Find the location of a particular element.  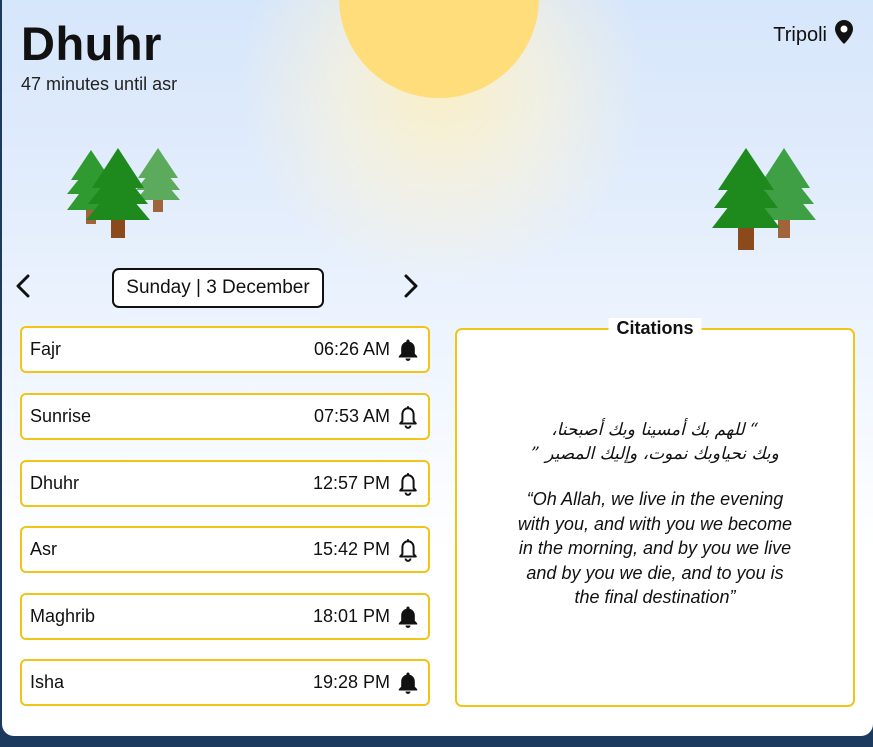

prayer-row-isha: Isha 19:28 PM is located at coordinates (225, 682).